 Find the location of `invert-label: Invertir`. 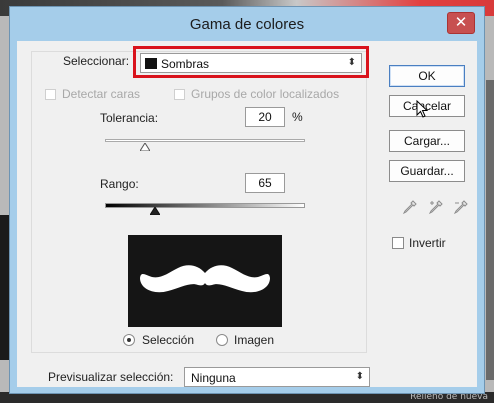

invert-label: Invertir is located at coordinates (427, 243).